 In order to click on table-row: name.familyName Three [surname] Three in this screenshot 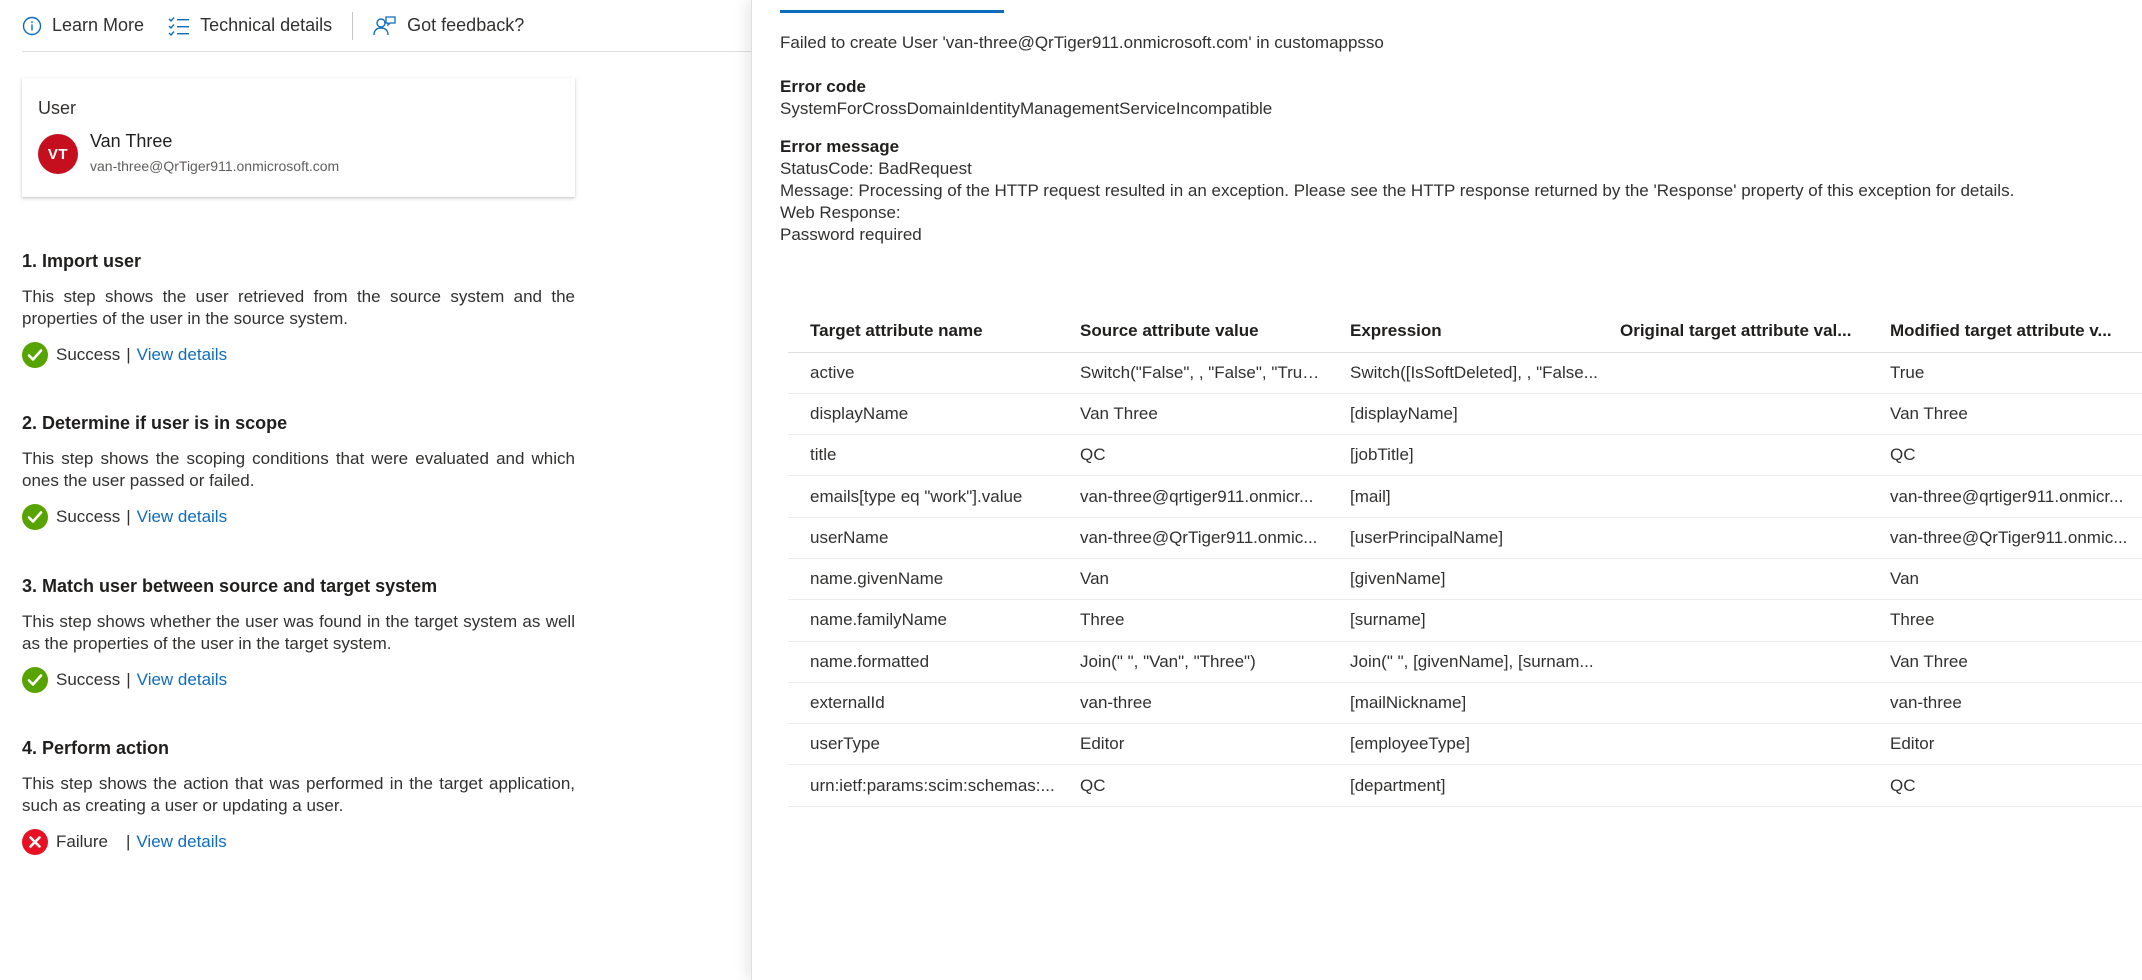, I will do `click(1465, 620)`.